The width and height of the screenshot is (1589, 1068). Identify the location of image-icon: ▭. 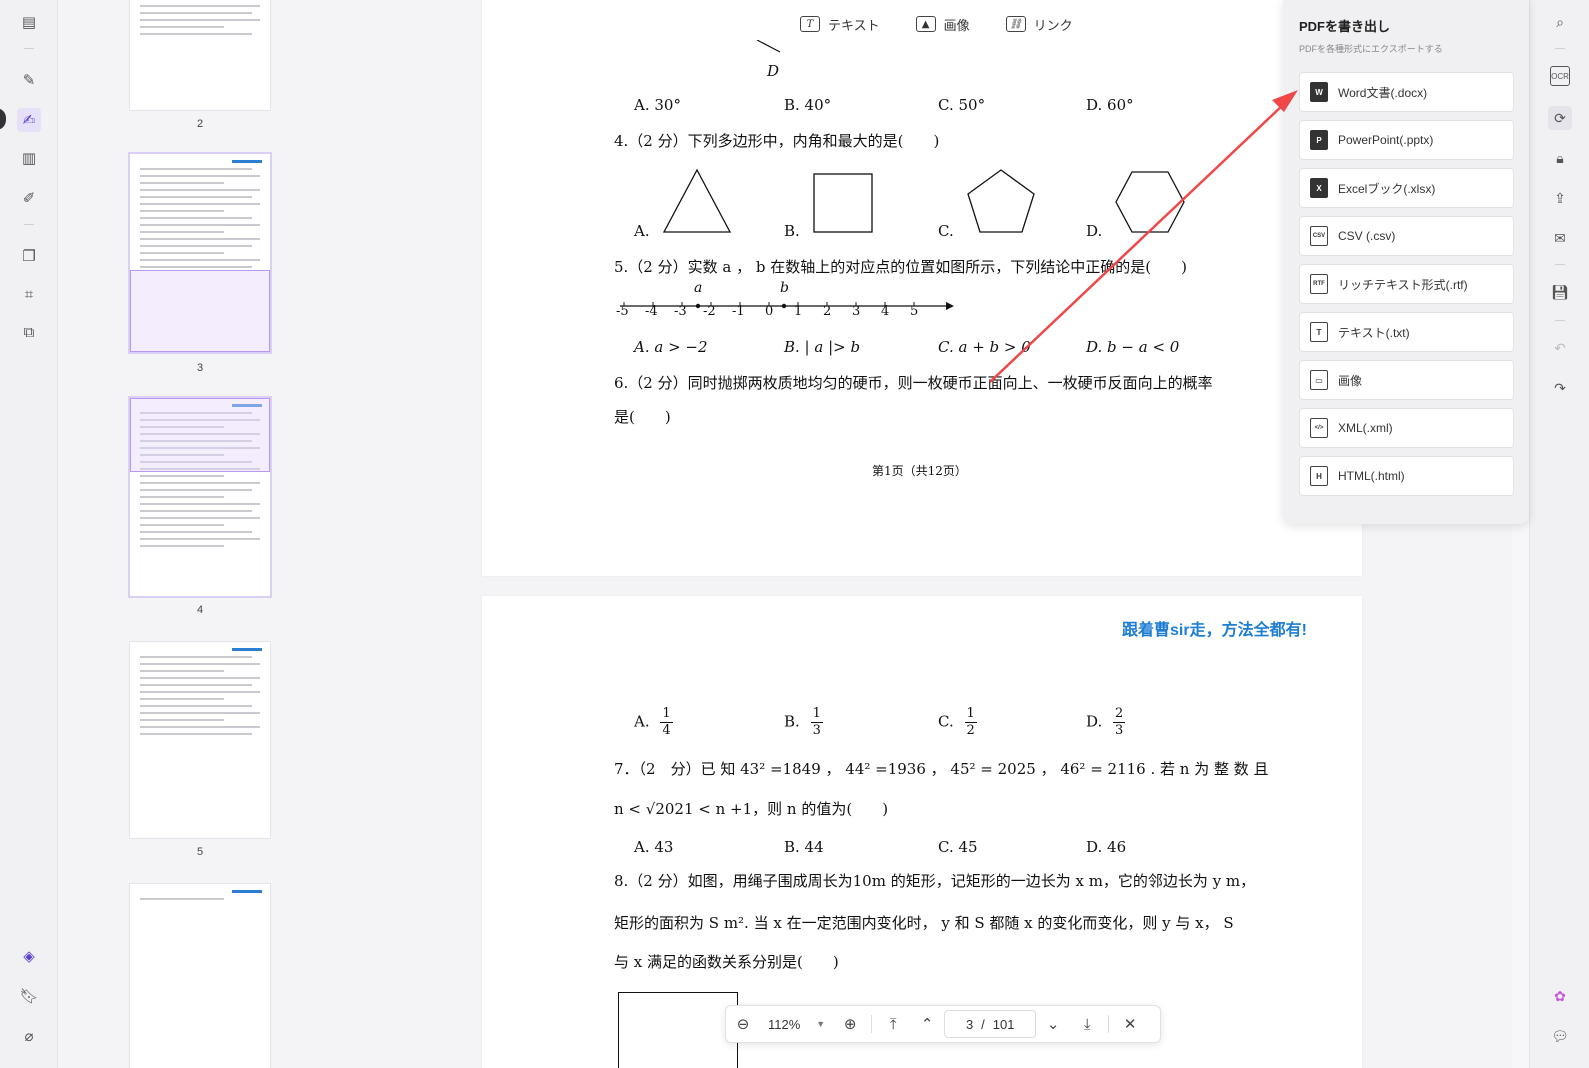
(1319, 380).